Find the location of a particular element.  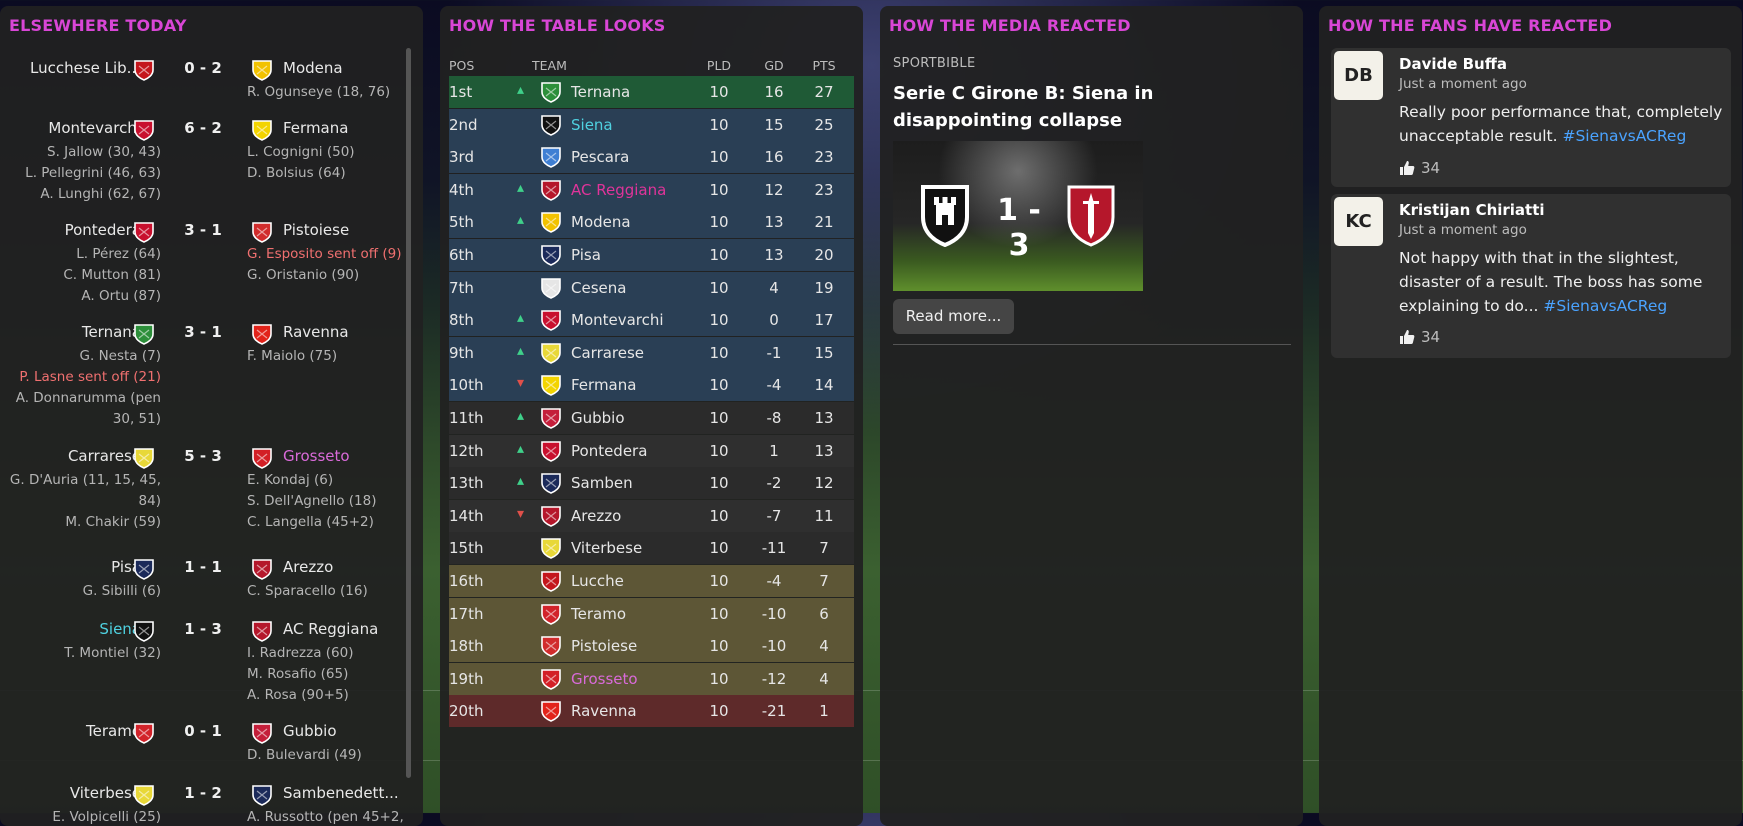

away-team-name: AC Reggiana is located at coordinates (330, 629).